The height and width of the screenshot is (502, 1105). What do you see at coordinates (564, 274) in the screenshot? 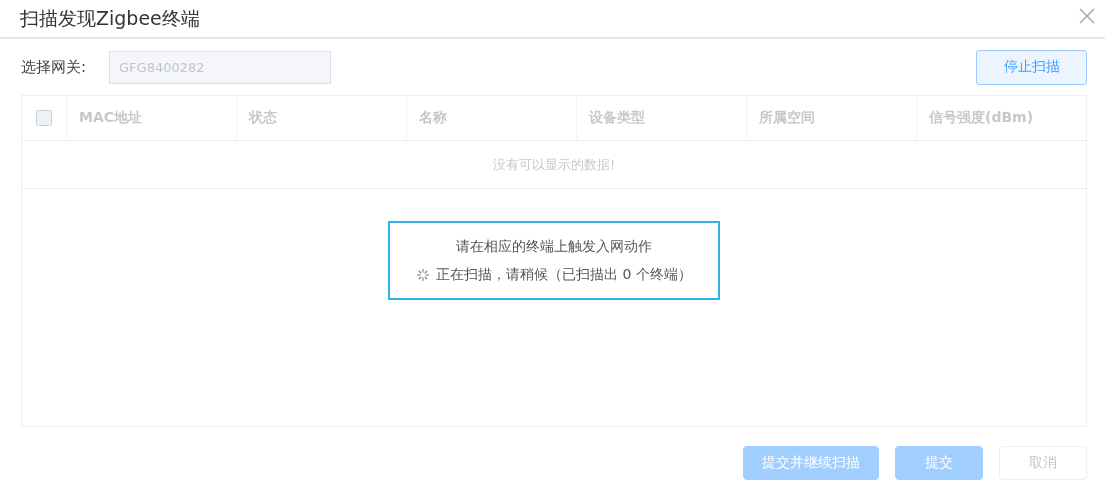
I see `scan-status-text: 正在扫描，请稍候（已扫描出 0 个终端）` at bounding box center [564, 274].